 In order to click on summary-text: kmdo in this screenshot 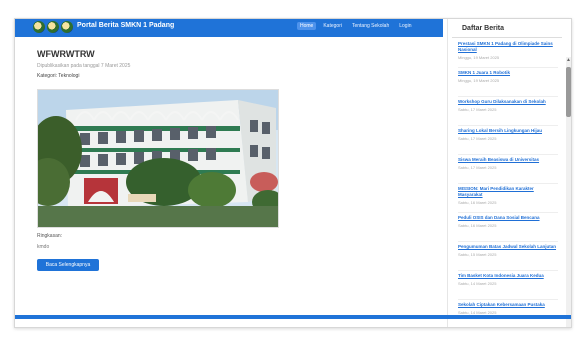, I will do `click(43, 247)`.